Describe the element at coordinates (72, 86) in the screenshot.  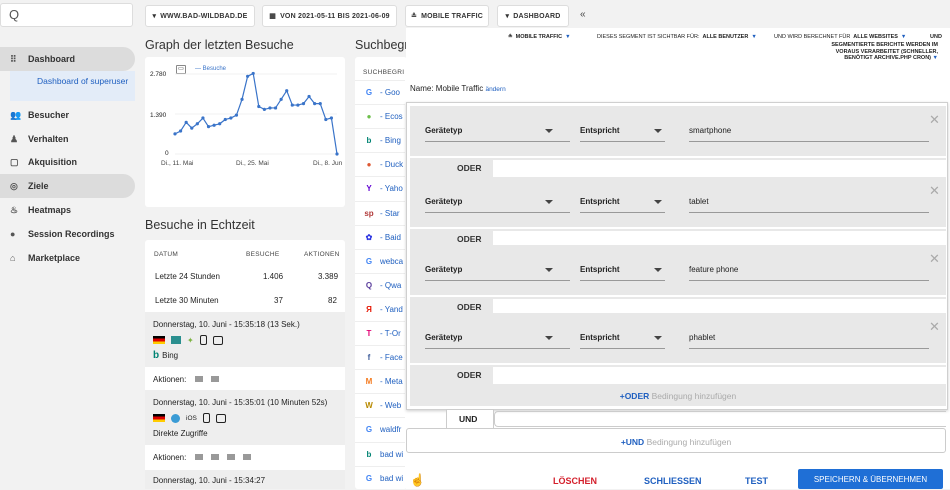
I see `sidebar-subitem-dashboard-superuser: Dashboard of superuser` at that location.